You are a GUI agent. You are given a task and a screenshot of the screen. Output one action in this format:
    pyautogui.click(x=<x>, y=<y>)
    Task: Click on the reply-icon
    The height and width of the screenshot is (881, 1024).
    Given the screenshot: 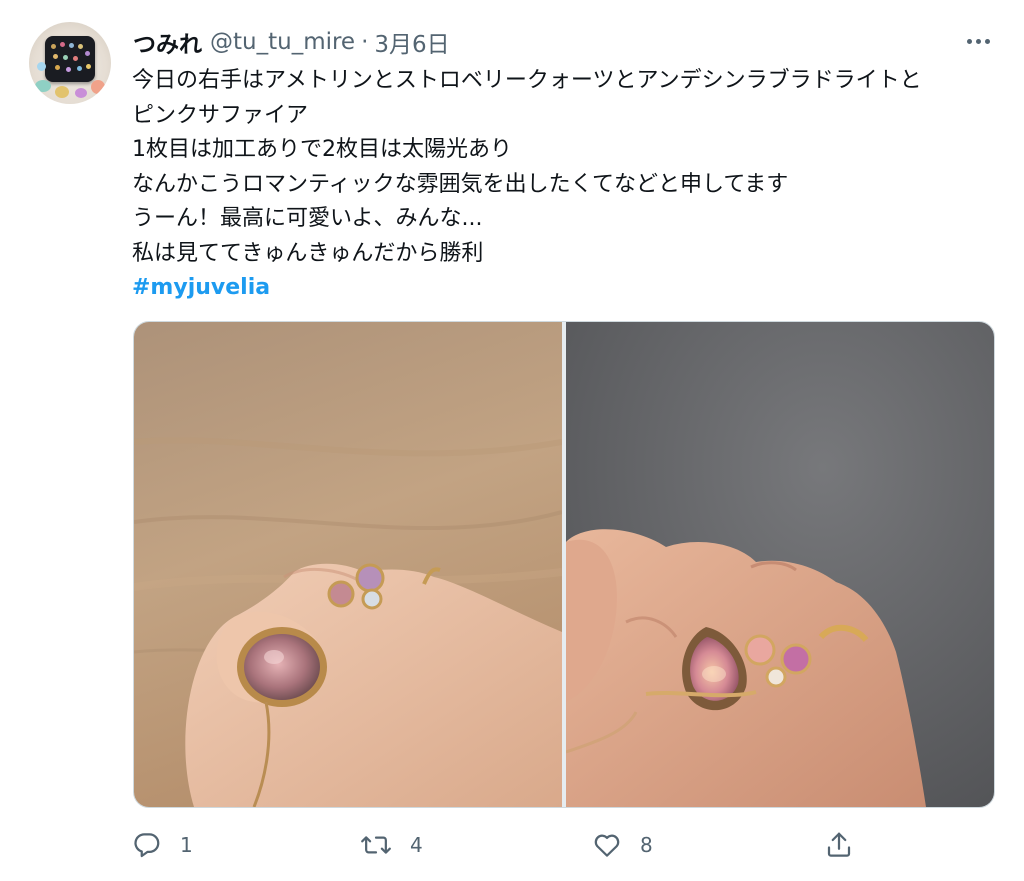 What is the action you would take?
    pyautogui.click(x=147, y=845)
    